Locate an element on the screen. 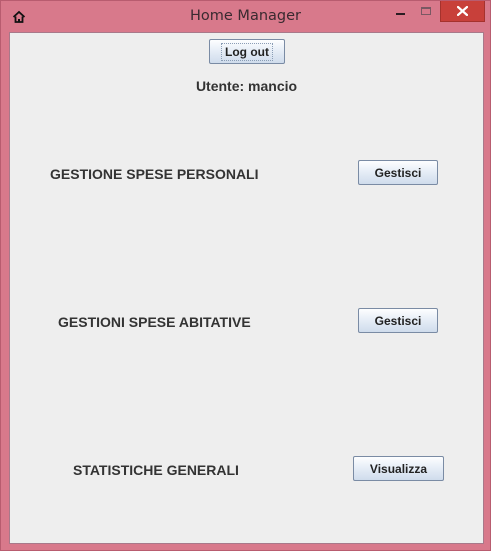  minimize-icon is located at coordinates (400, 13).